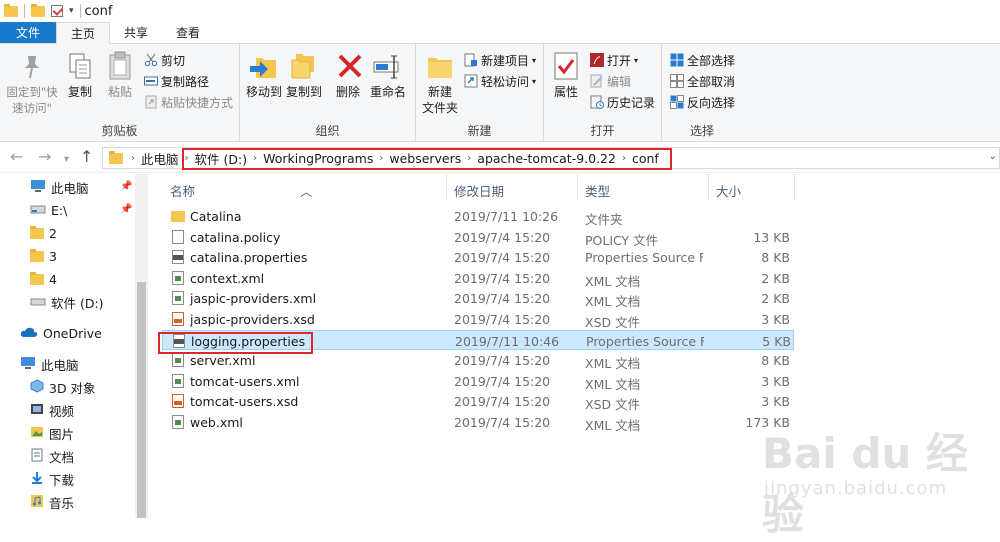 This screenshot has height=542, width=1000. I want to click on chevron-right-icon: ›, so click(133, 158).